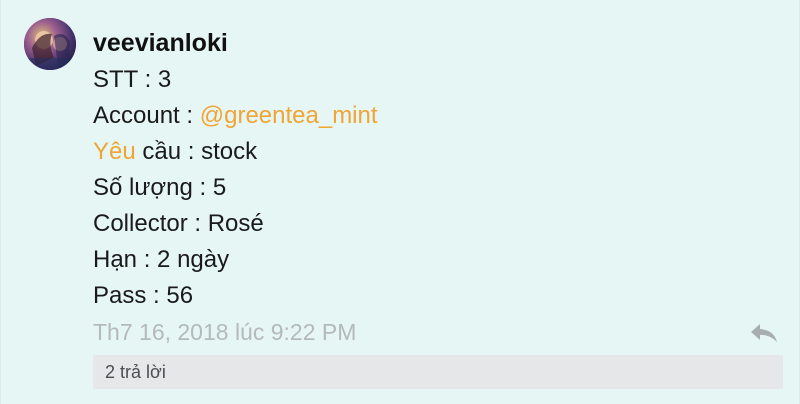 Image resolution: width=800 pixels, height=404 pixels. What do you see at coordinates (136, 115) in the screenshot?
I see `field-account-label: Account` at bounding box center [136, 115].